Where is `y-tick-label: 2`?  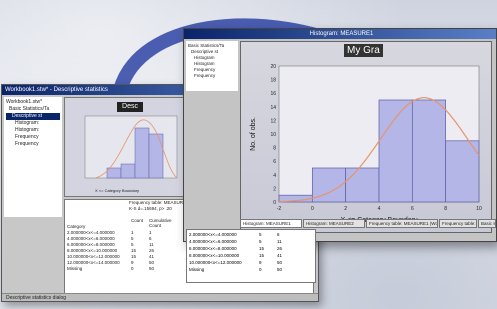 y-tick-label: 2 is located at coordinates (274, 189).